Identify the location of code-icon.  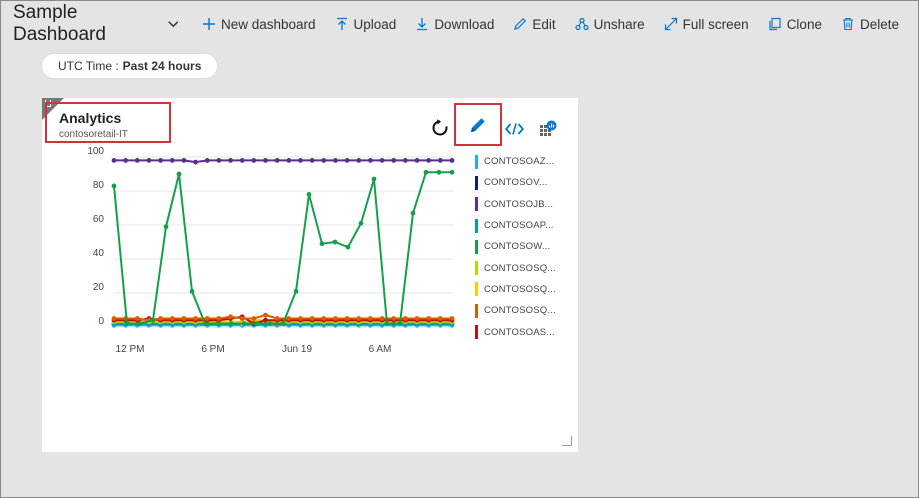
(514, 129).